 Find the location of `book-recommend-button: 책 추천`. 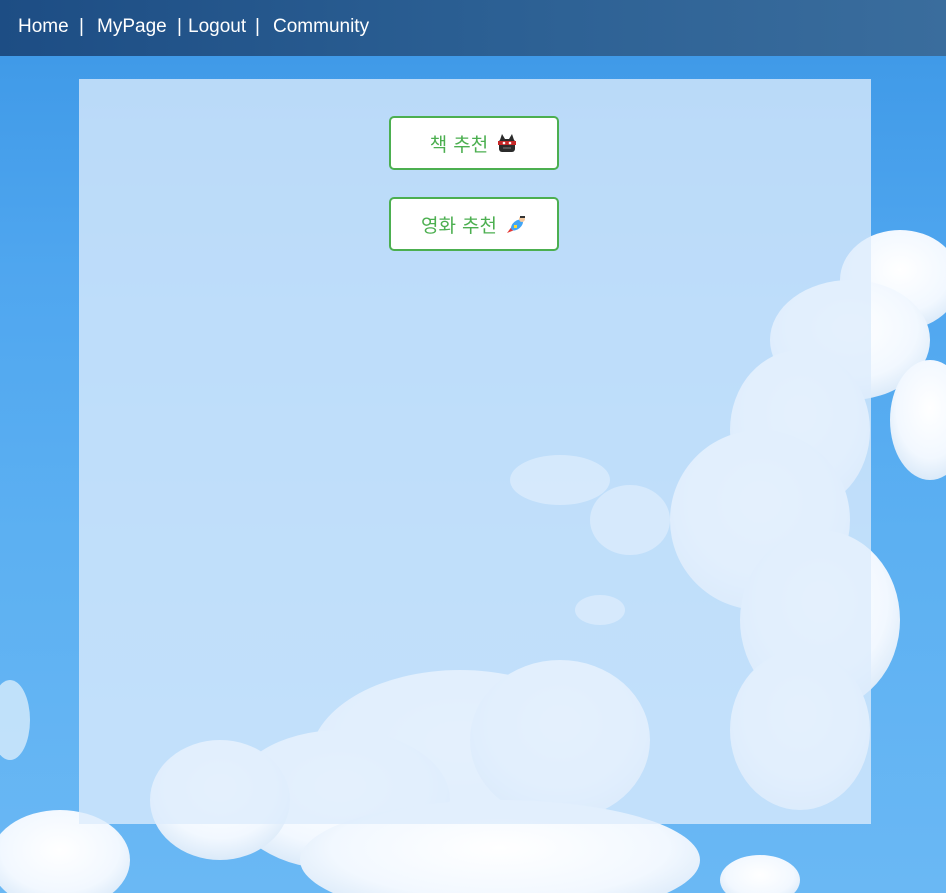

book-recommend-button: 책 추천 is located at coordinates (474, 143).